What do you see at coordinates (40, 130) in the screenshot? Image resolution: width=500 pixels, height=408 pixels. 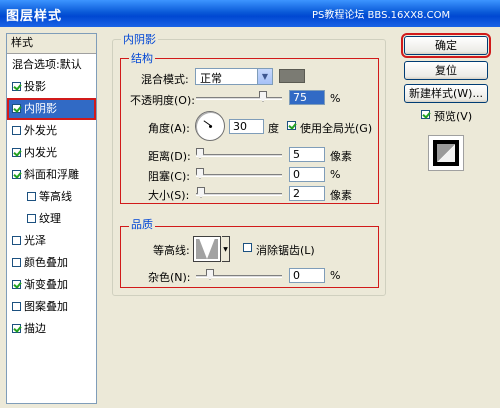 I see `style-item-label: 外发光` at bounding box center [40, 130].